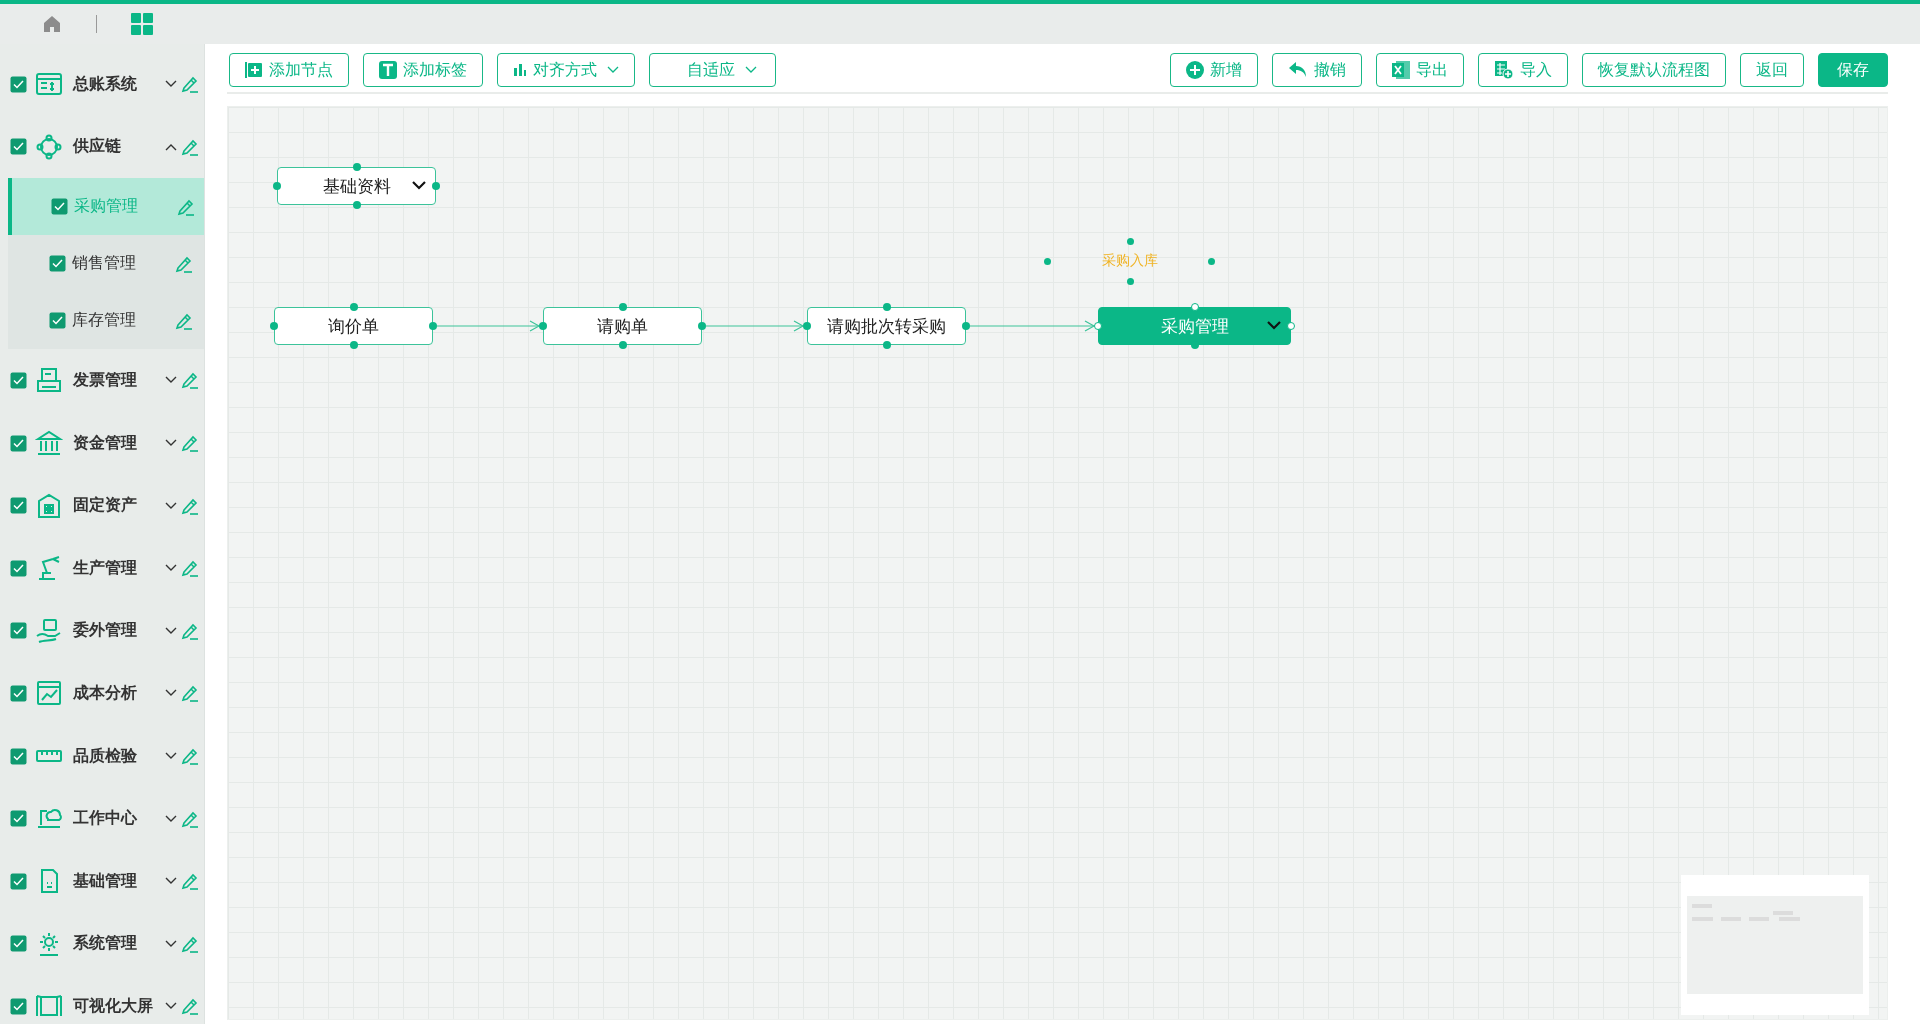 The height and width of the screenshot is (1024, 1920). Describe the element at coordinates (49, 693) in the screenshot. I see `chart-icon` at that location.